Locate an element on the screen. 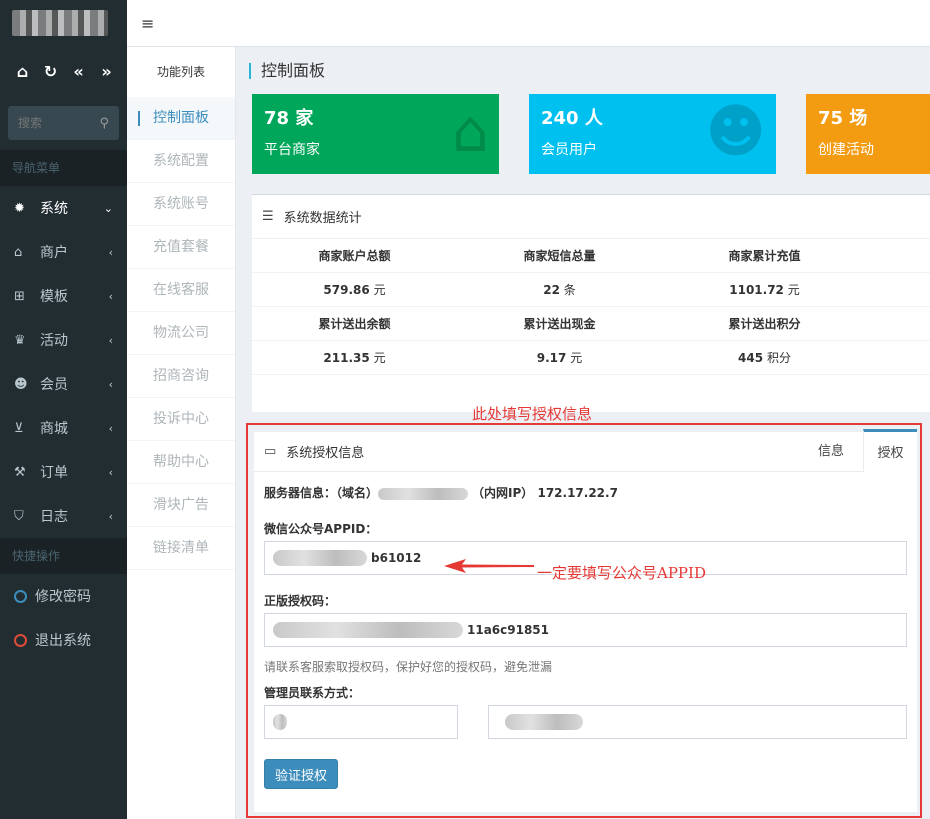  sidebar-item-log: ⛉ 日志 ‹ is located at coordinates (63, 516).